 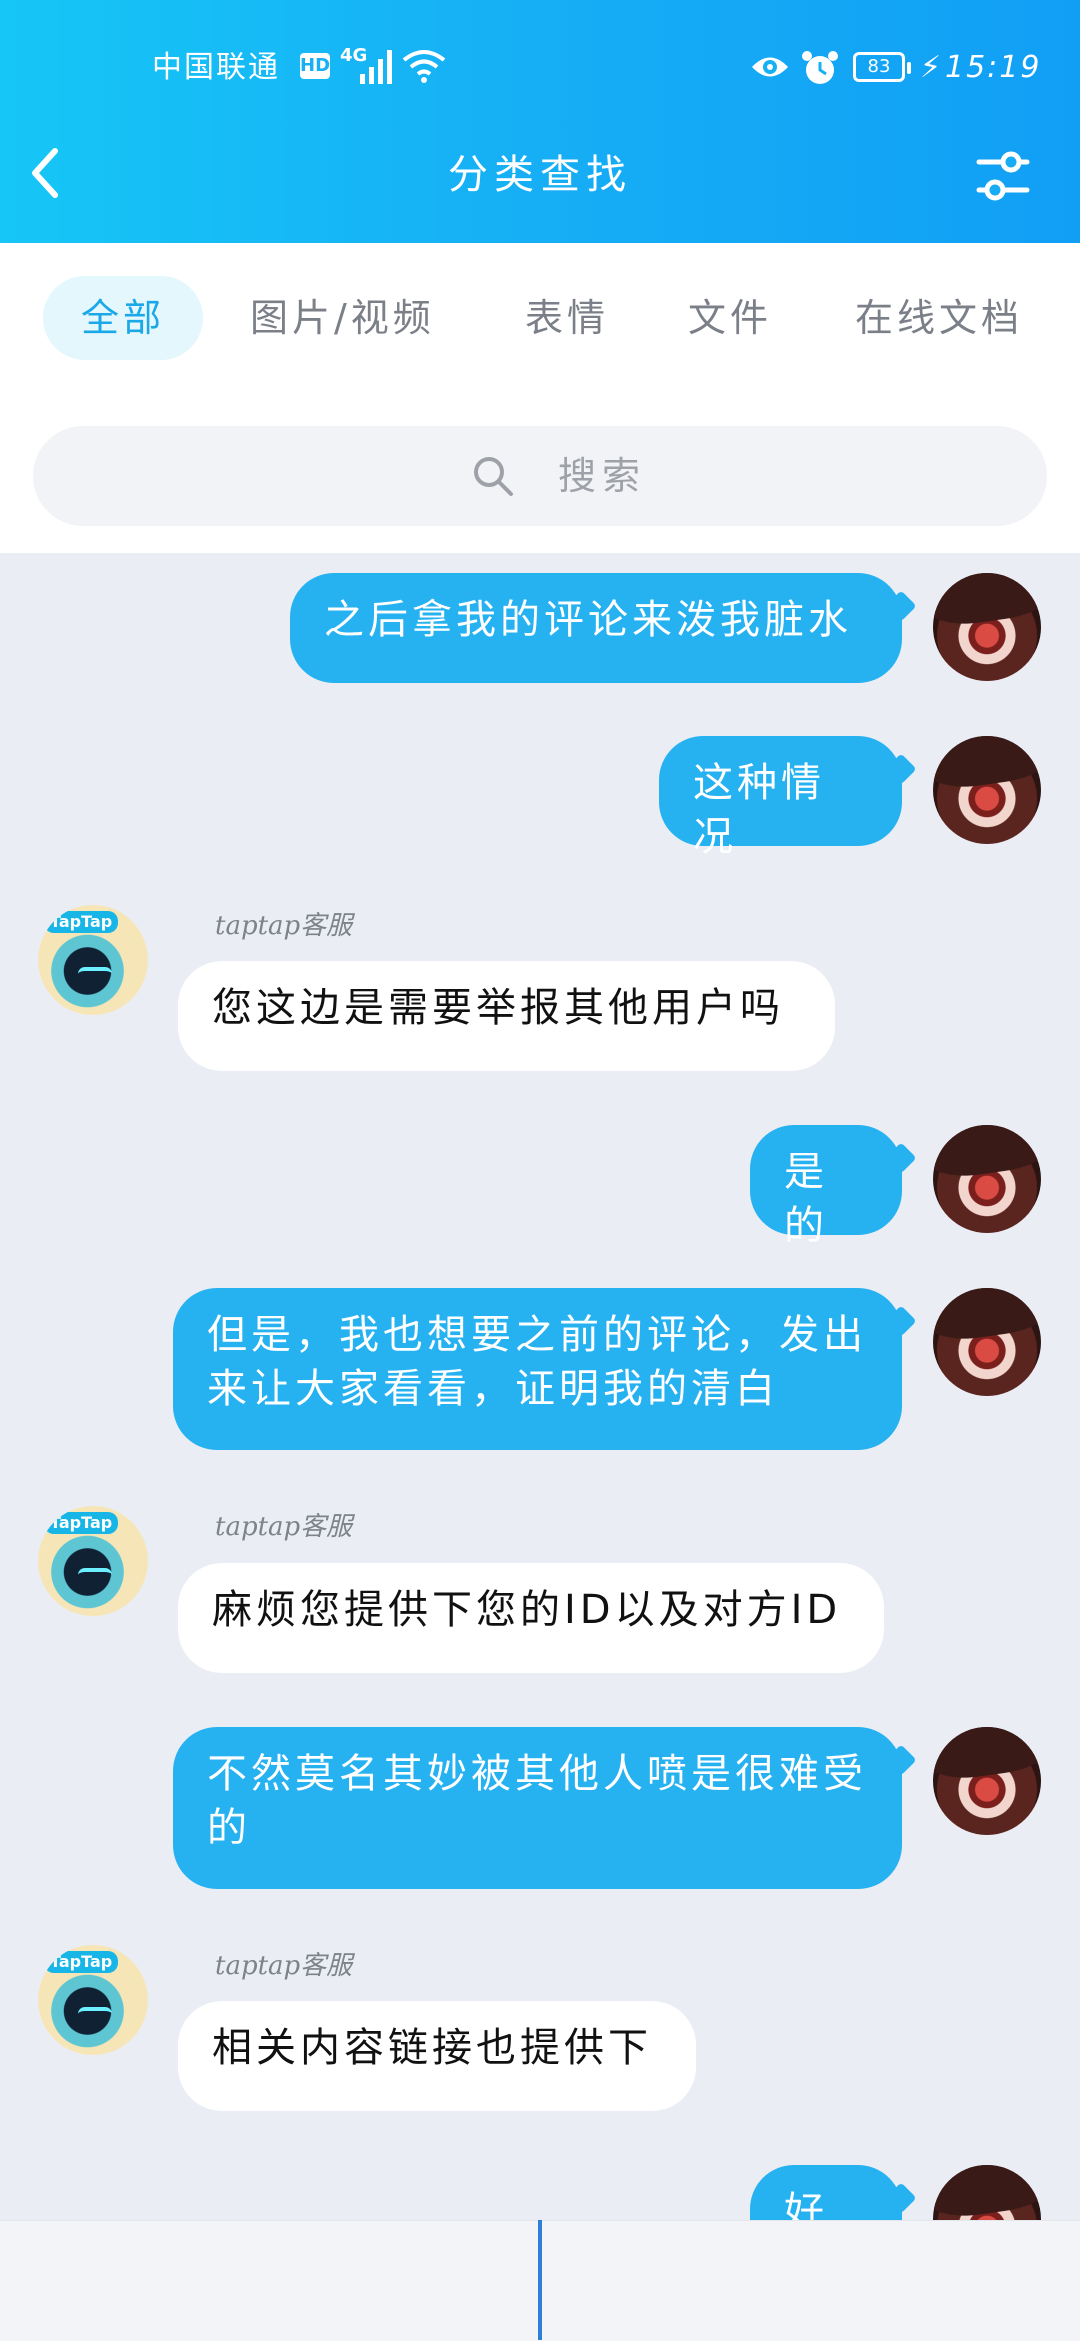 What do you see at coordinates (506, 1016) in the screenshot?
I see `message-bubble: 您这边是需要举报其他用户吗` at bounding box center [506, 1016].